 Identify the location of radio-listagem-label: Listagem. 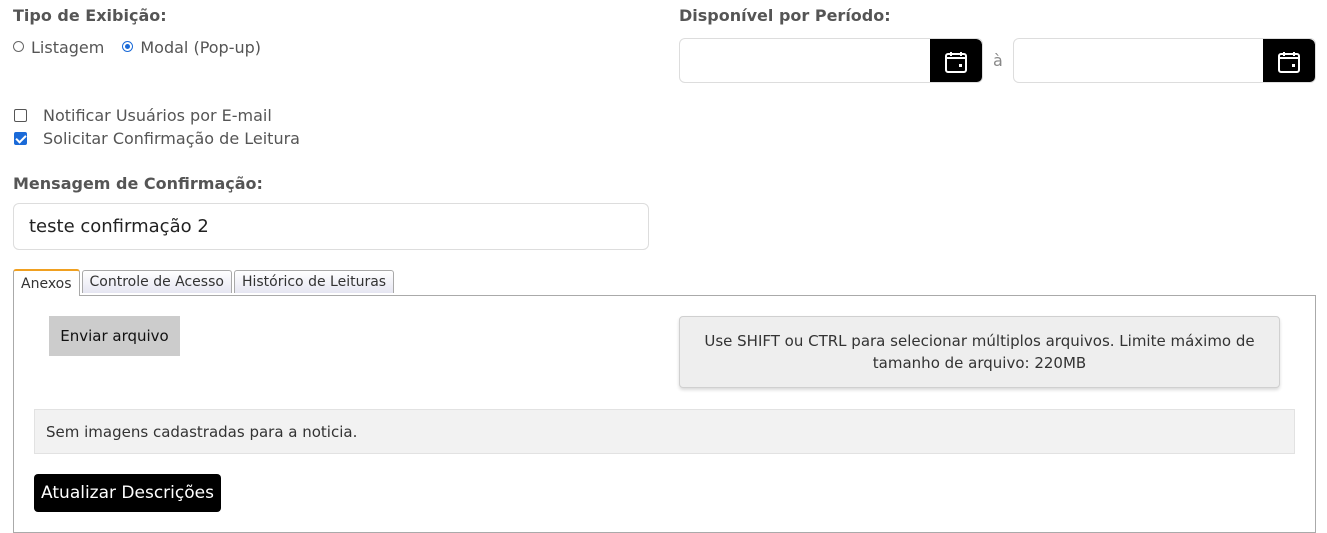
(67, 47).